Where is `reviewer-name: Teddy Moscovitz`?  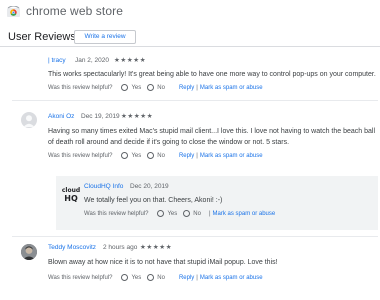 reviewer-name: Teddy Moscovitz is located at coordinates (72, 247).